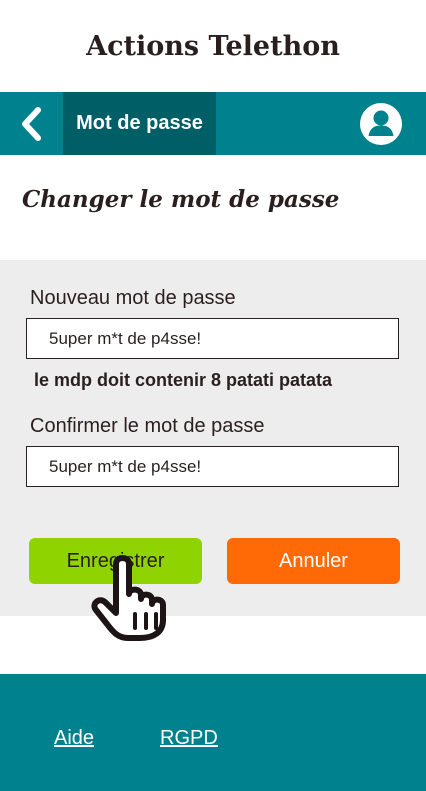 This screenshot has width=426, height=791. I want to click on hand-pointer-icon, so click(128, 598).